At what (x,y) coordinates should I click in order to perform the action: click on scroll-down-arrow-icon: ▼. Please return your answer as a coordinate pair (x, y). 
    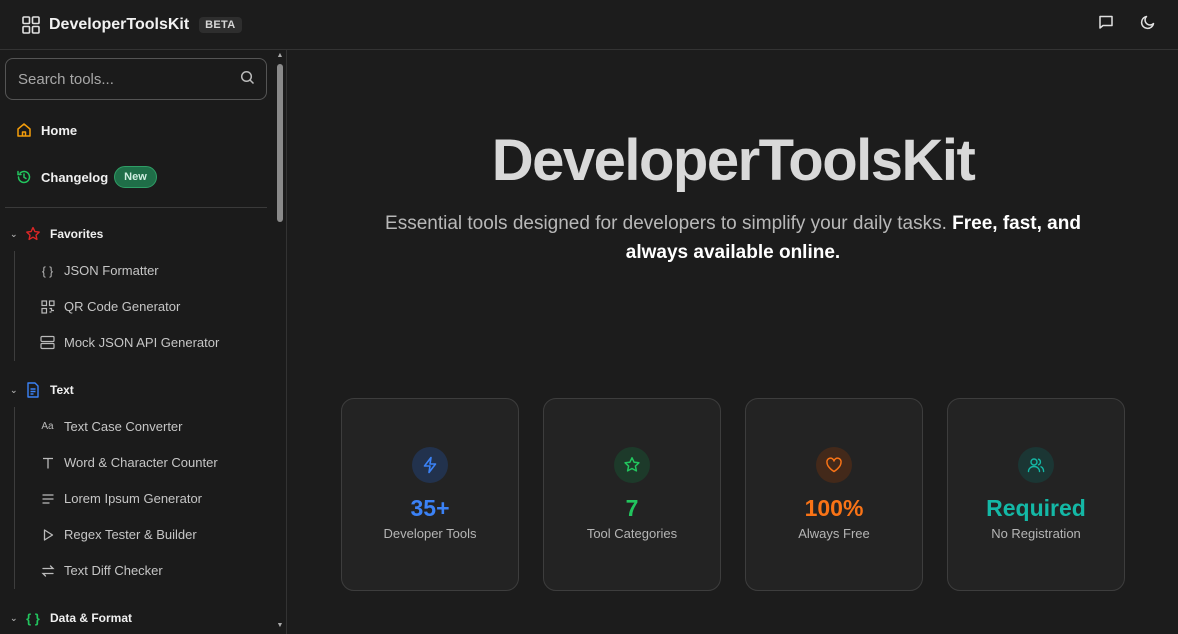
    Looking at the image, I should click on (280, 626).